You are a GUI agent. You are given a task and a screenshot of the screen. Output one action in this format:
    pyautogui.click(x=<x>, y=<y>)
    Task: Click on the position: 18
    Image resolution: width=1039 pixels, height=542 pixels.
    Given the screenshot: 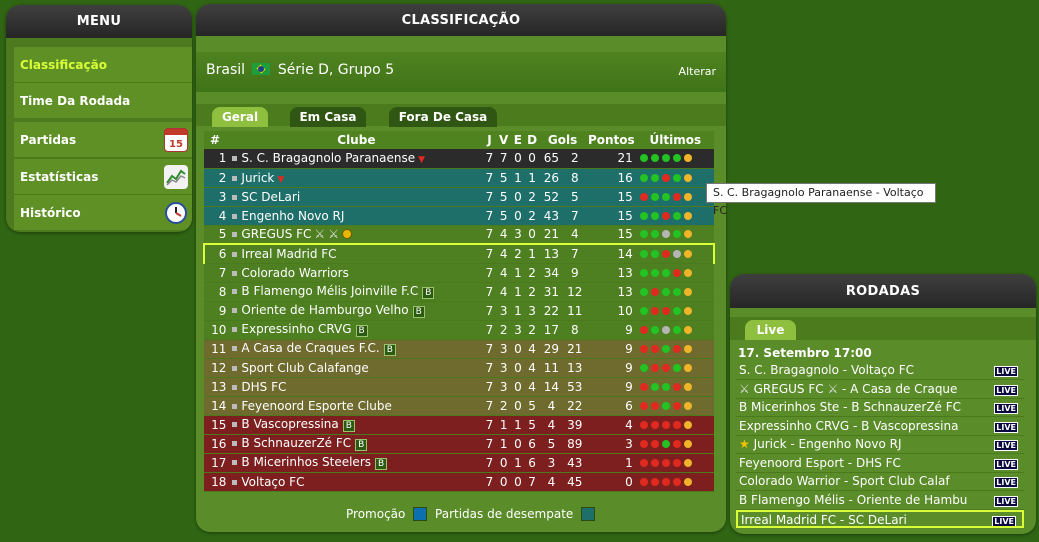 What is the action you would take?
    pyautogui.click(x=217, y=482)
    